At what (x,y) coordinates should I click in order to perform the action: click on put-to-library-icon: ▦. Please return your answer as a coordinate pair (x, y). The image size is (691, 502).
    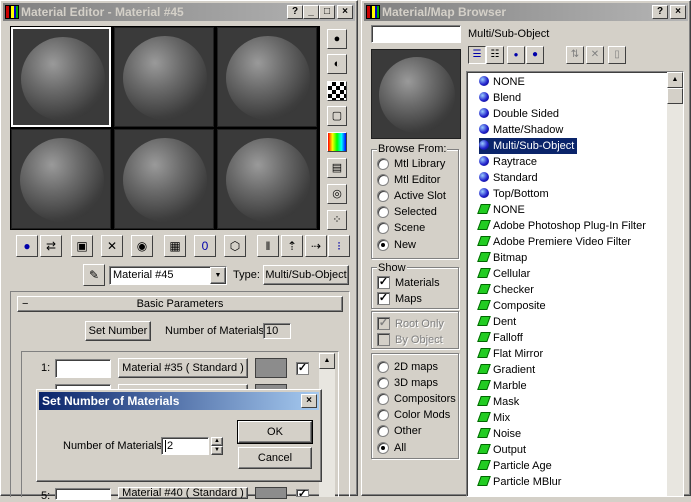
    Looking at the image, I should click on (175, 246).